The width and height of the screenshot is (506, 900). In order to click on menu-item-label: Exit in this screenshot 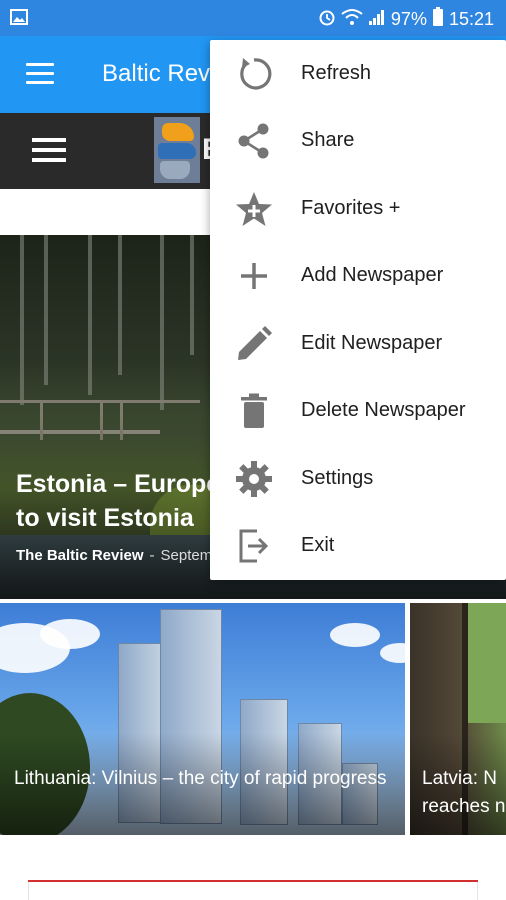, I will do `click(318, 545)`.